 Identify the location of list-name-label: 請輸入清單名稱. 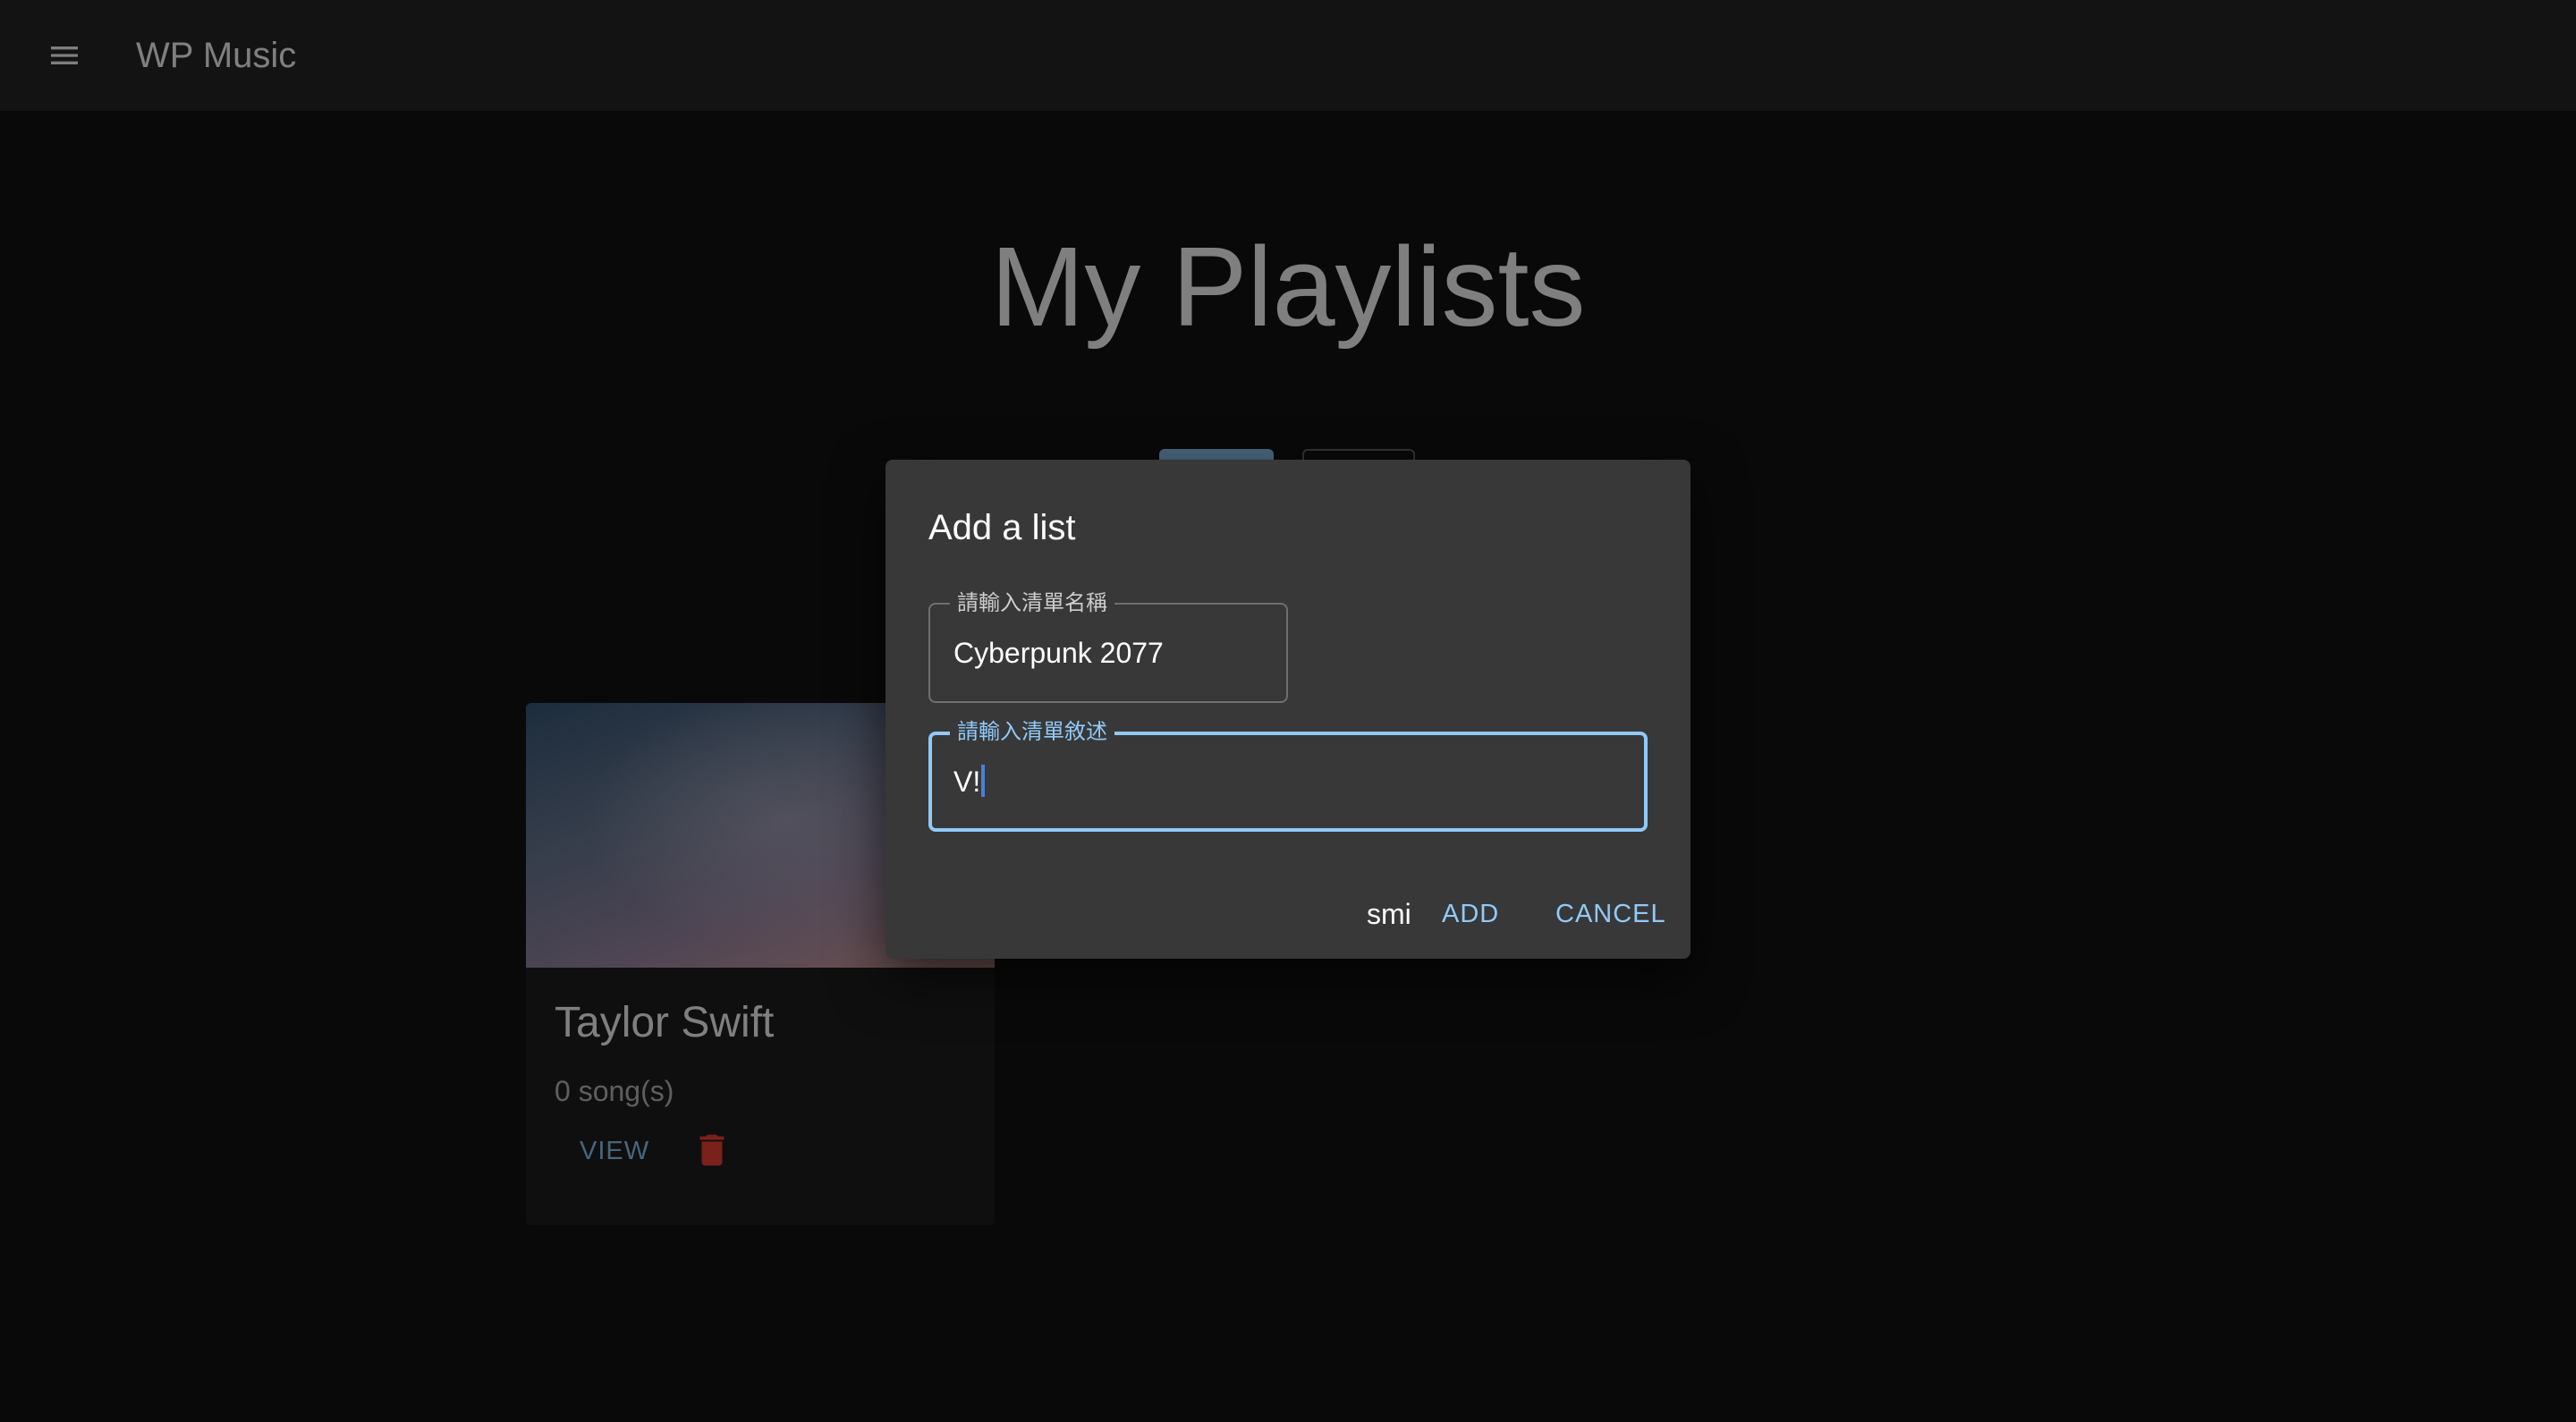
(1032, 603).